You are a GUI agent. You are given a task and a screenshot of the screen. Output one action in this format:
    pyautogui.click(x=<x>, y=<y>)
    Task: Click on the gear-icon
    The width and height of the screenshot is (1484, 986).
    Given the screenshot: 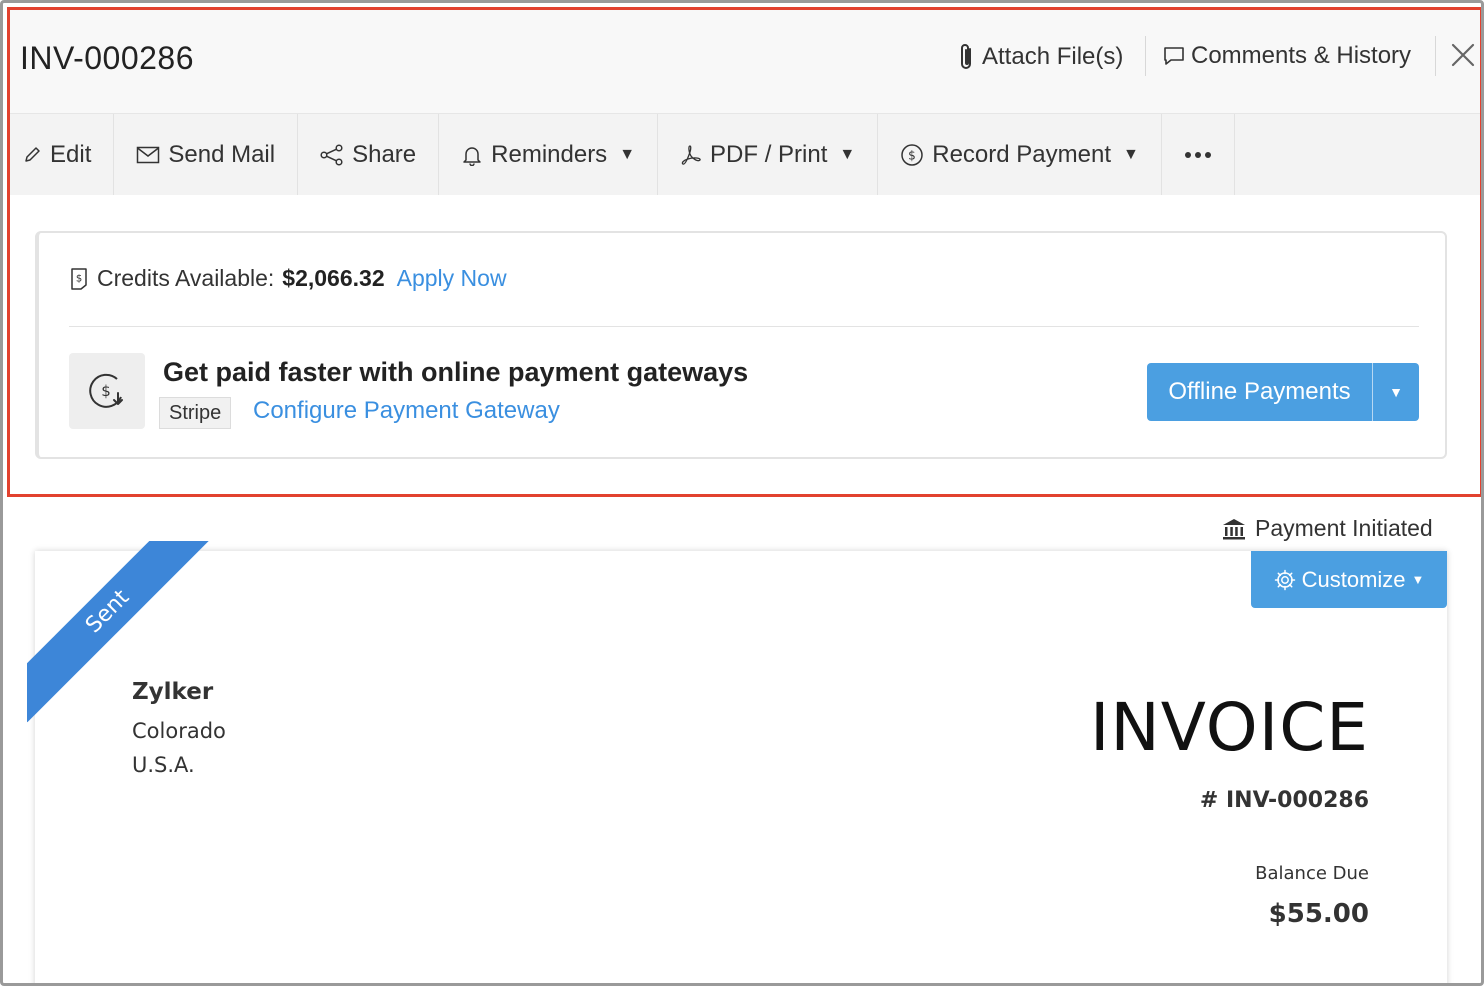 What is the action you would take?
    pyautogui.click(x=1285, y=580)
    